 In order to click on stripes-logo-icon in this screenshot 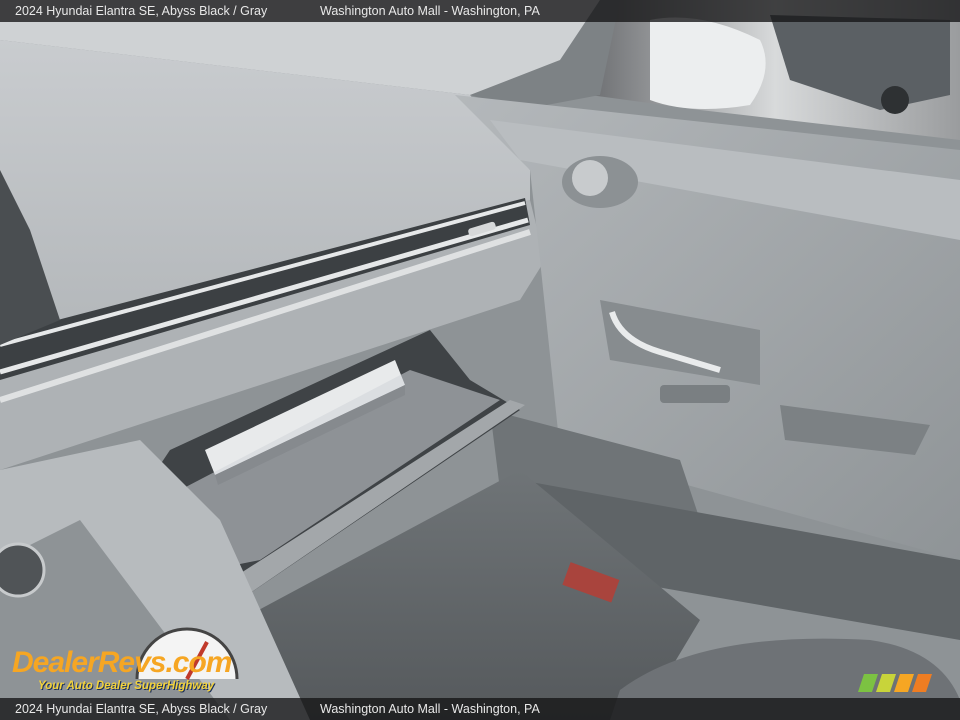, I will do `click(895, 683)`.